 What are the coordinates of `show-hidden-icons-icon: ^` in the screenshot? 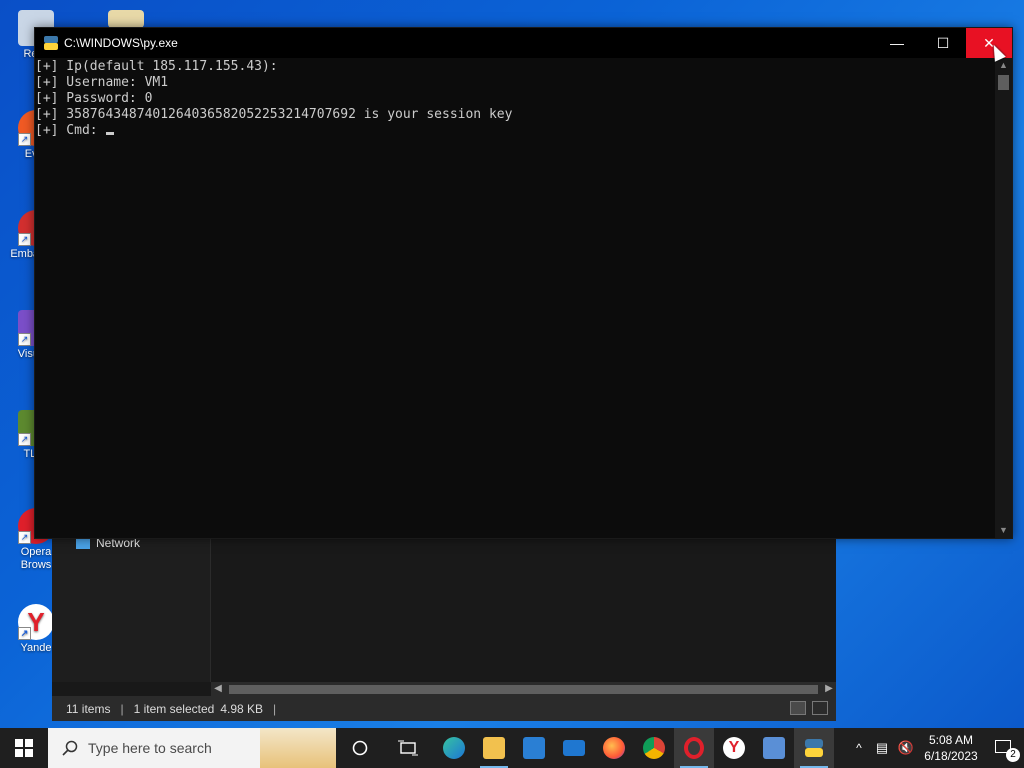 It's located at (859, 748).